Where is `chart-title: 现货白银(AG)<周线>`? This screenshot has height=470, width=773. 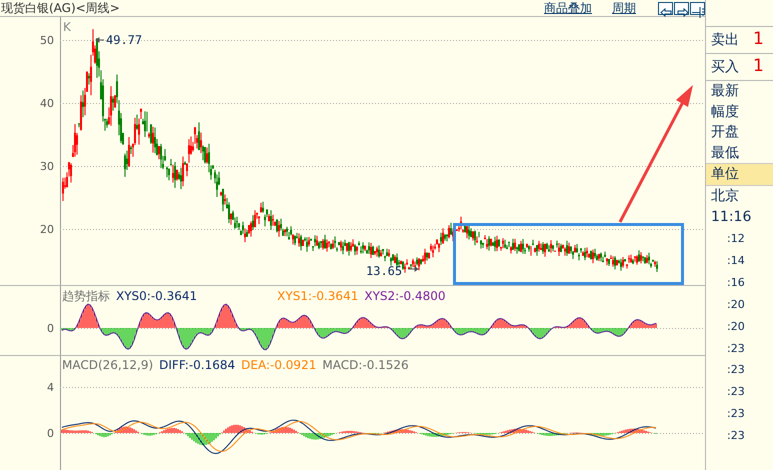
chart-title: 现货白银(AG)<周线> is located at coordinates (60, 8).